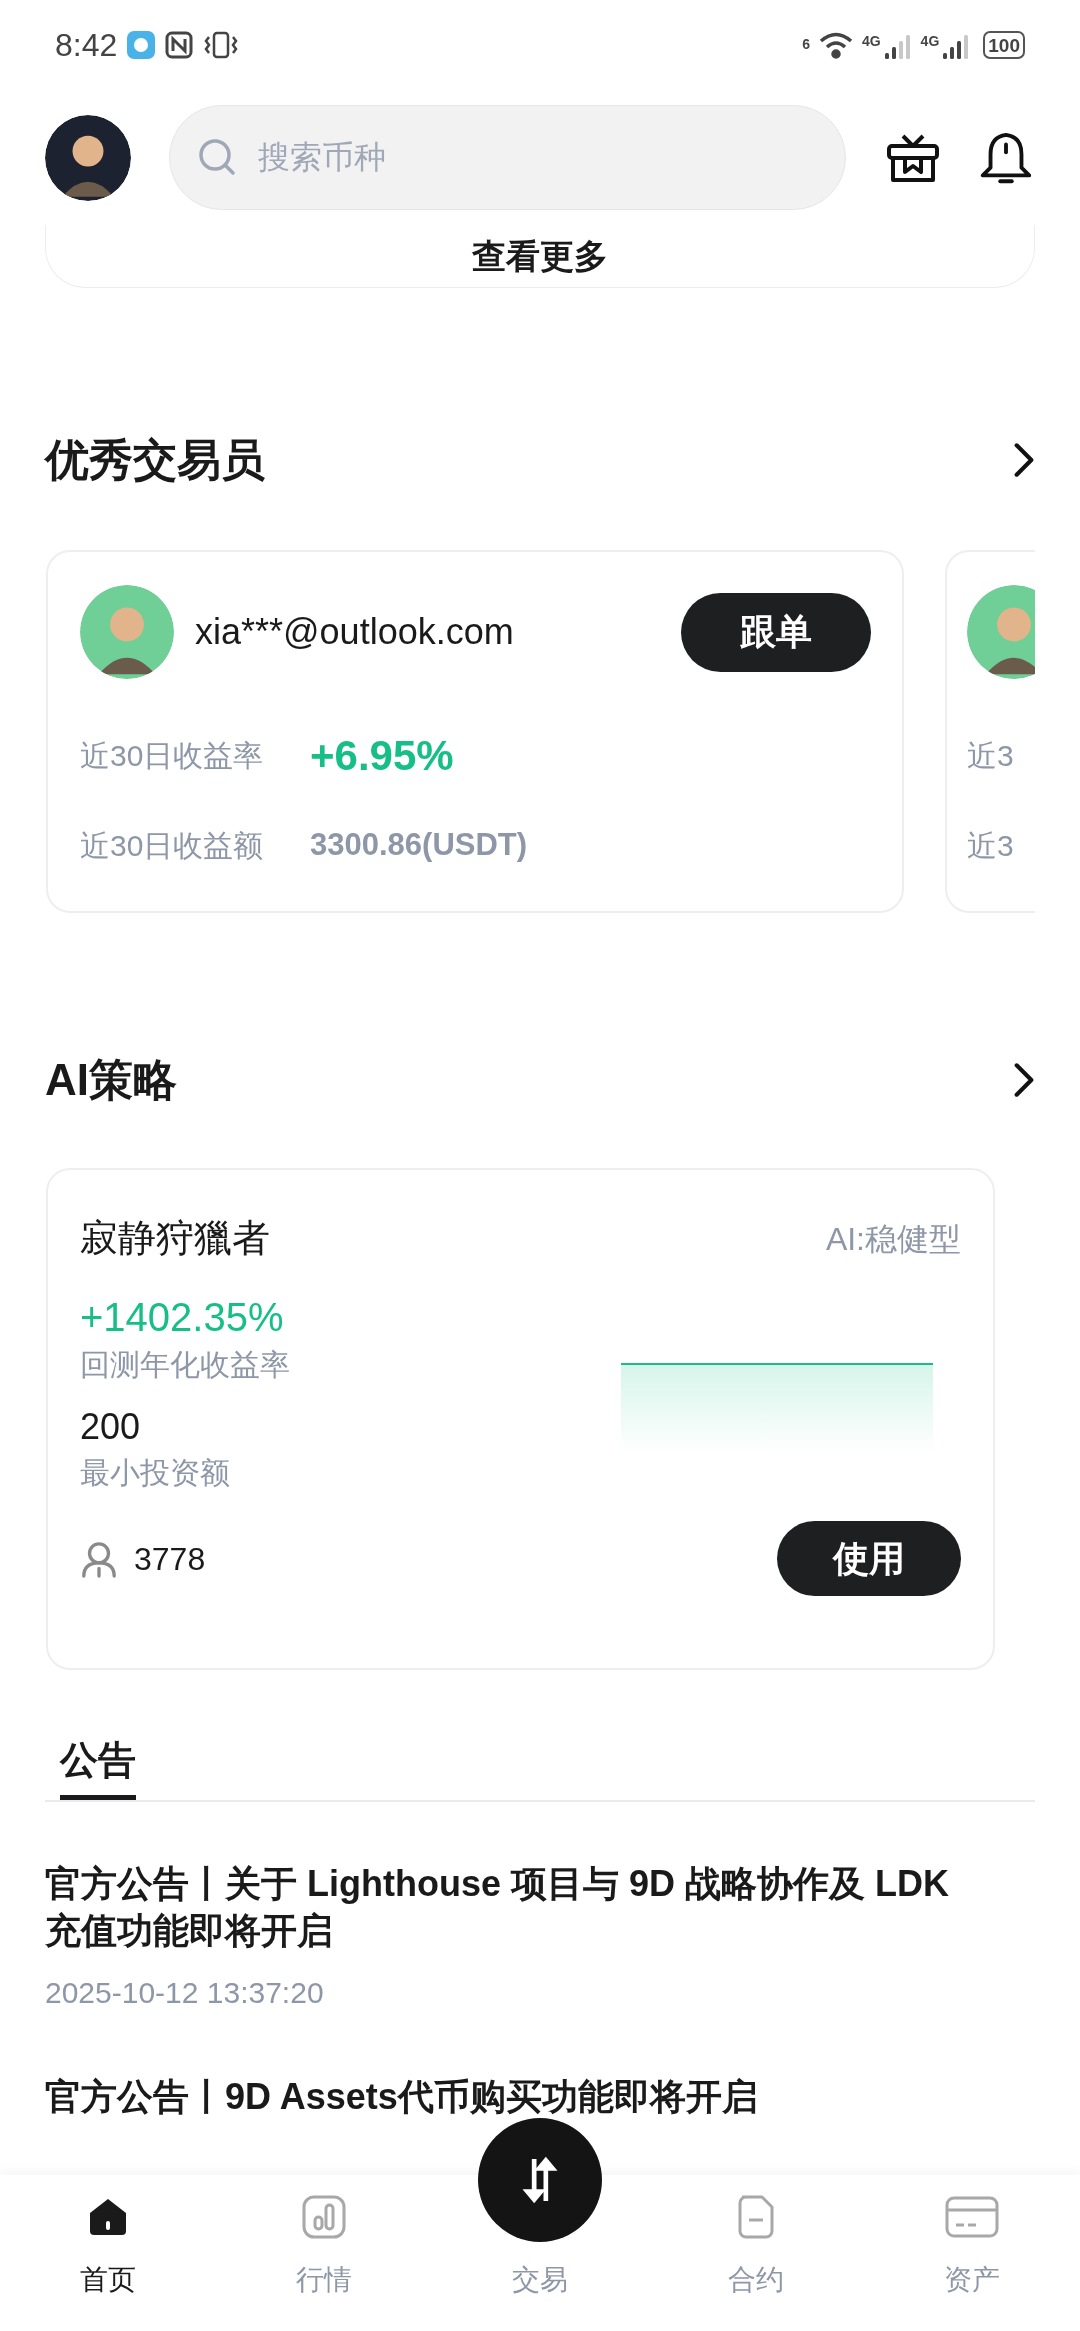 This screenshot has width=1080, height=2331. What do you see at coordinates (419, 844) in the screenshot?
I see `return-amount: 3300.86(USDT)` at bounding box center [419, 844].